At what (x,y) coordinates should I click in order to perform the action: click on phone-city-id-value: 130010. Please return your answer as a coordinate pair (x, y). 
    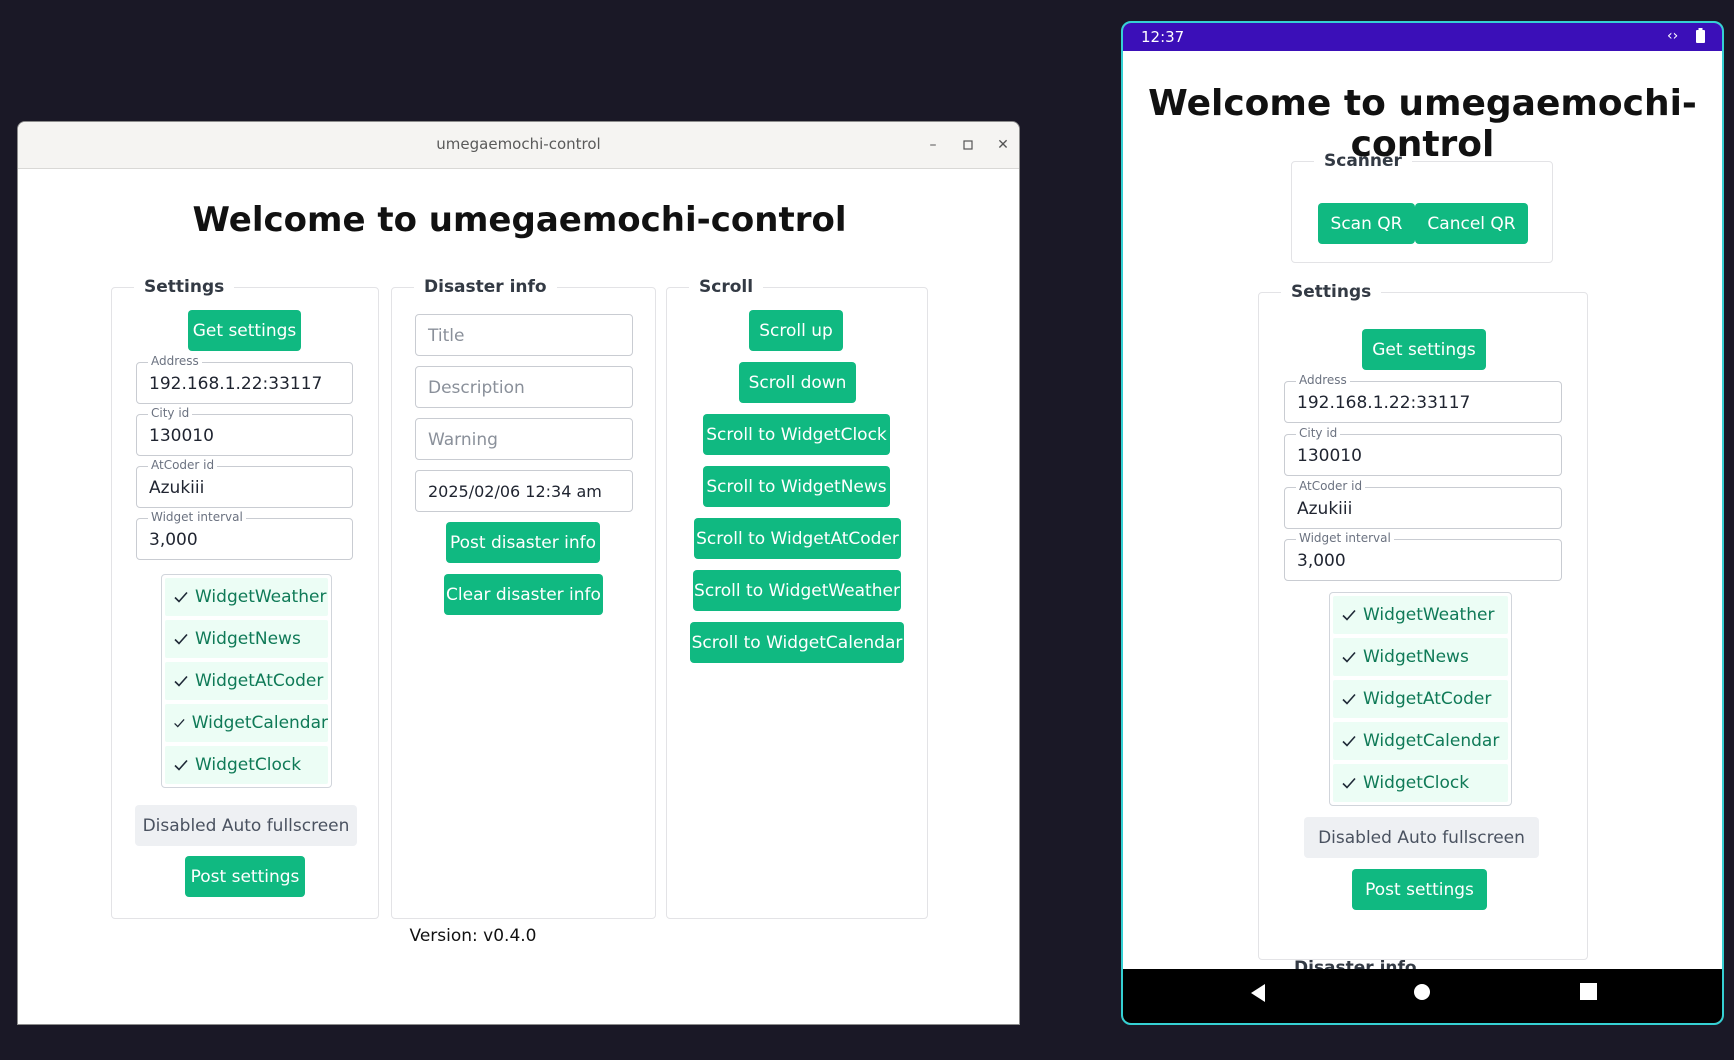
    Looking at the image, I should click on (1329, 456).